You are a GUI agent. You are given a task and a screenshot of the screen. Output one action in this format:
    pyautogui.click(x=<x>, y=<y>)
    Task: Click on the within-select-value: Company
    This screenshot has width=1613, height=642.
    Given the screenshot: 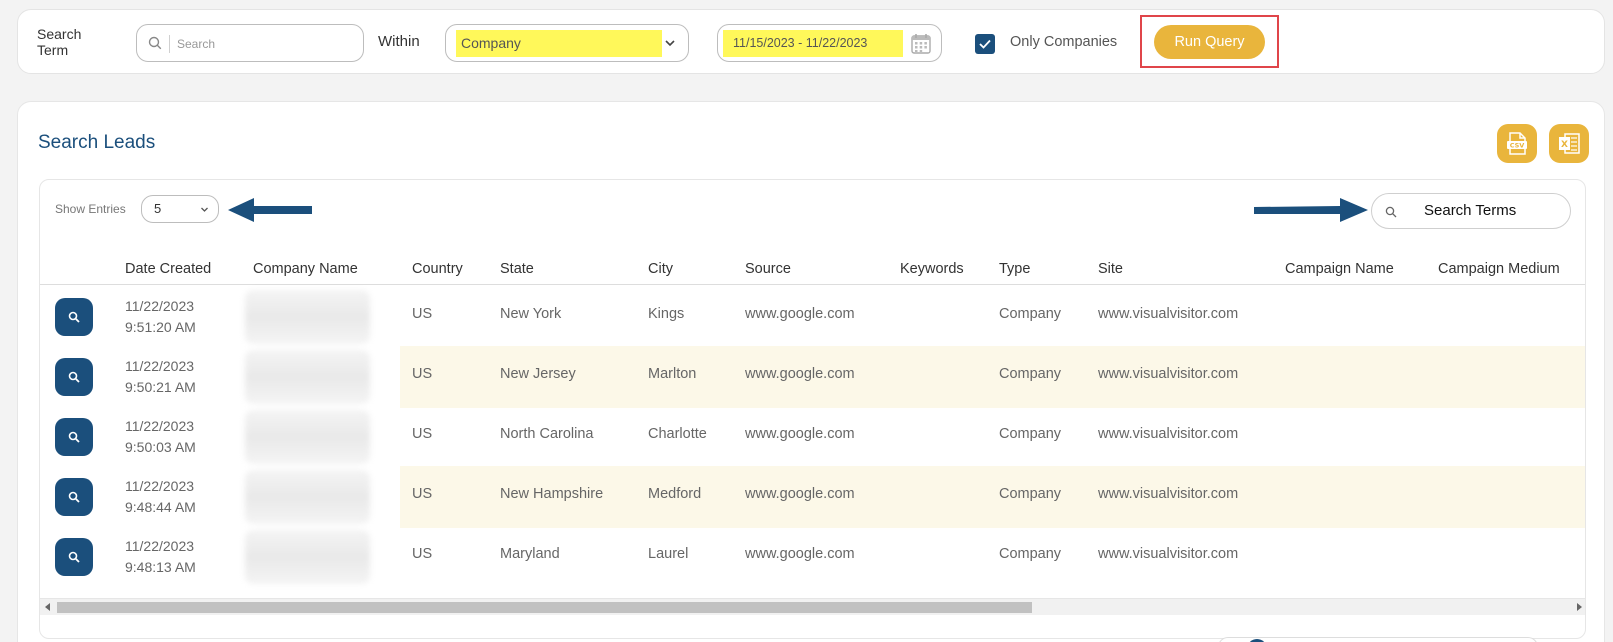 What is the action you would take?
    pyautogui.click(x=559, y=43)
    